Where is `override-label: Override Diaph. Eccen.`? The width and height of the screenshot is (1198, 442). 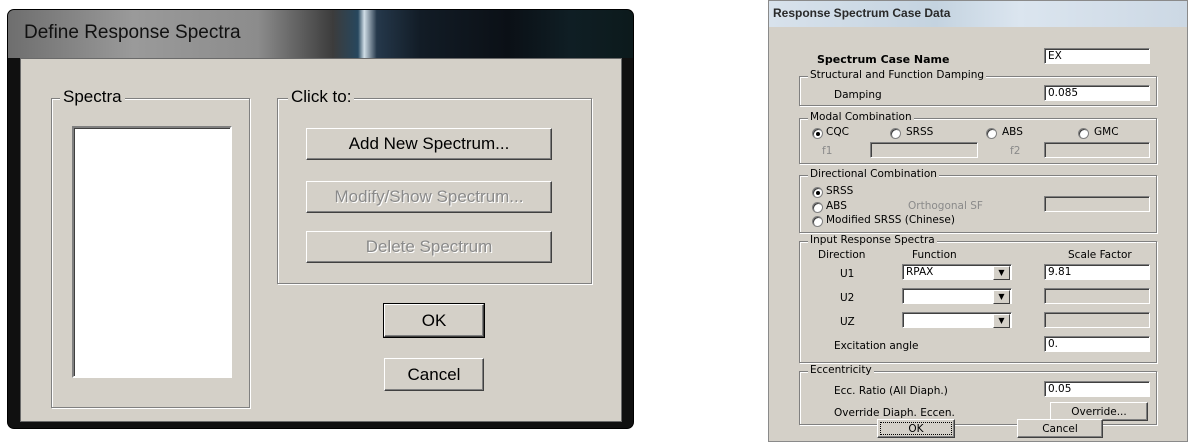
override-label: Override Diaph. Eccen. is located at coordinates (894, 413).